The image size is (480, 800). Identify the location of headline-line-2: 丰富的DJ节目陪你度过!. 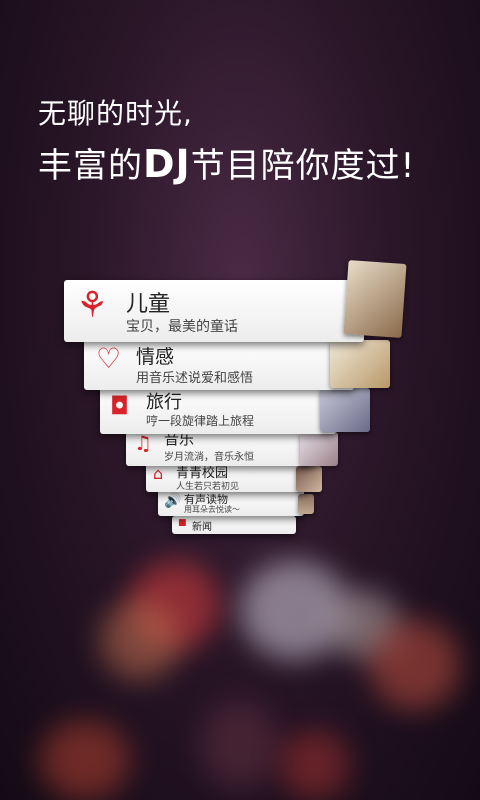
(226, 162).